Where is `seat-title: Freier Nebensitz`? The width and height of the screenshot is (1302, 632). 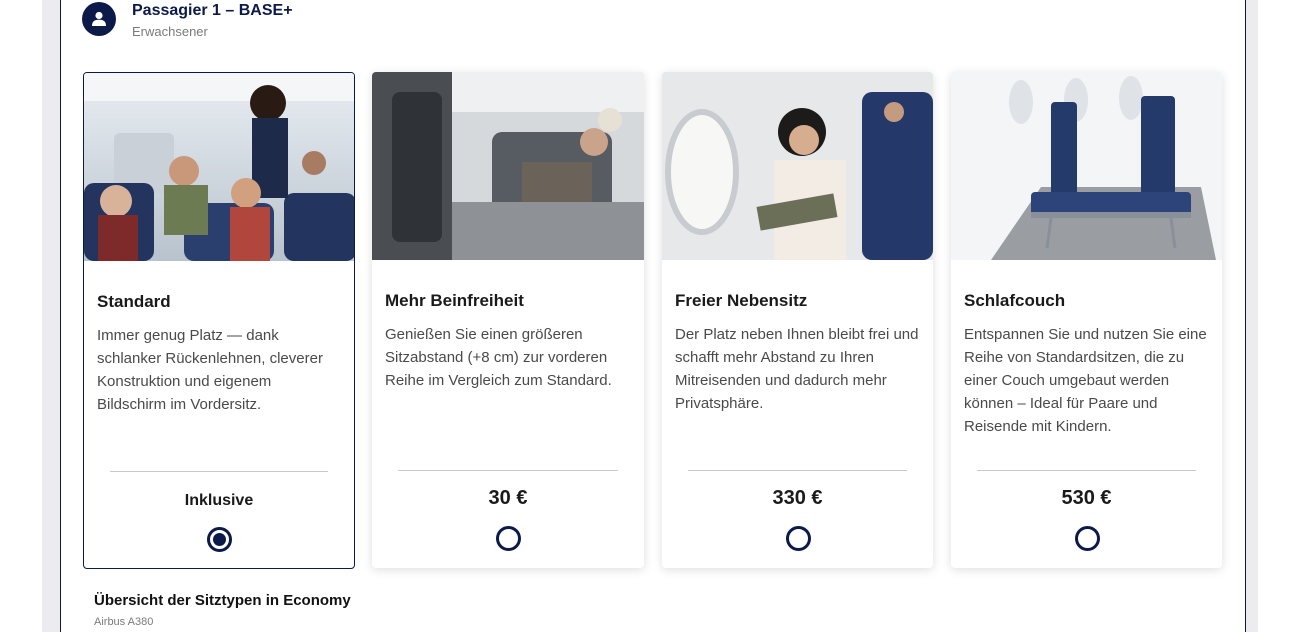
seat-title: Freier Nebensitz is located at coordinates (741, 300).